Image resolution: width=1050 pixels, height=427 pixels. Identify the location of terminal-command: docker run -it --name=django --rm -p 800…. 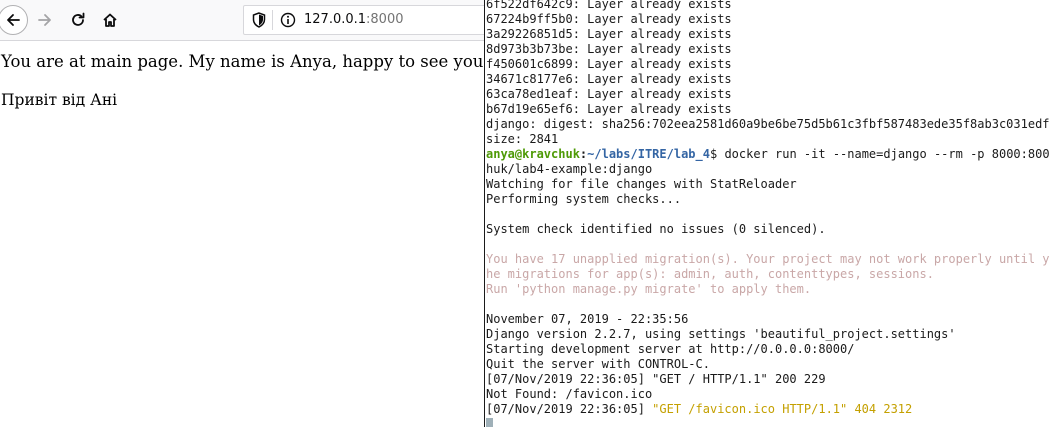
(883, 154).